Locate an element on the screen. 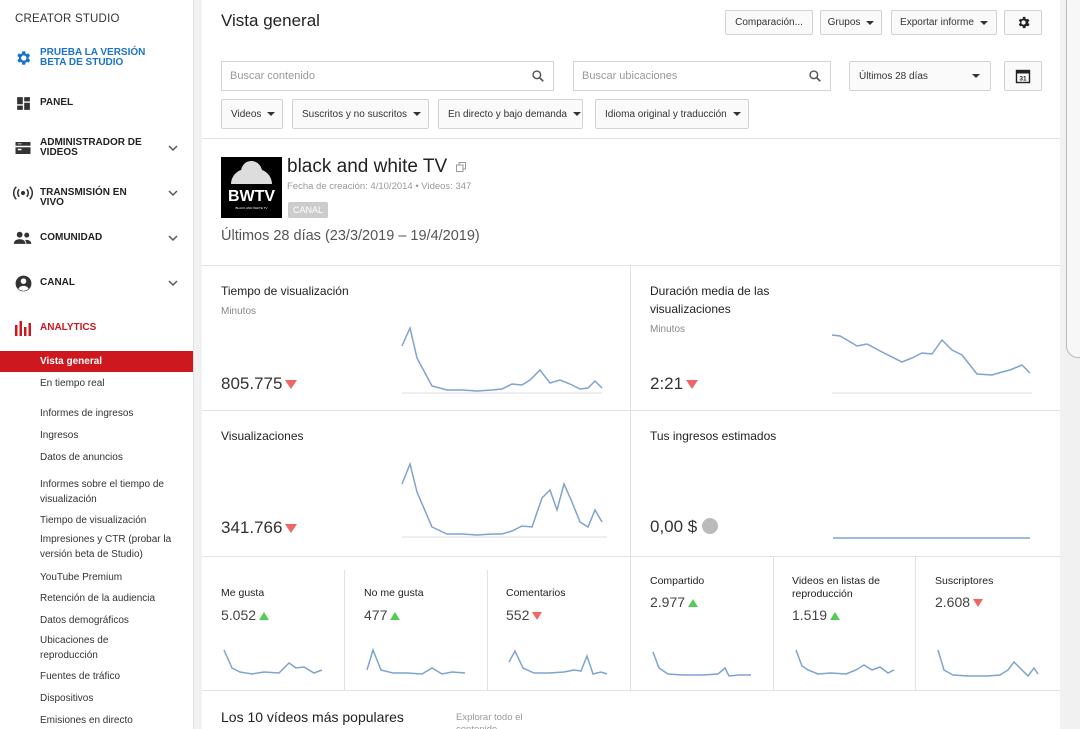  avg-duration-value: 2:21 is located at coordinates (674, 384).